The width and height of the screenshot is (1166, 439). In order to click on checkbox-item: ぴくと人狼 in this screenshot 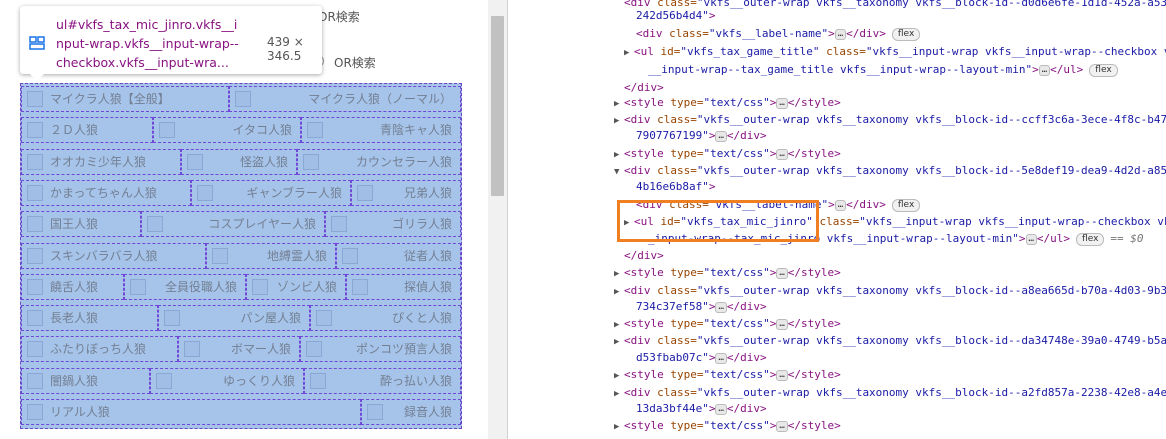, I will do `click(385, 318)`.